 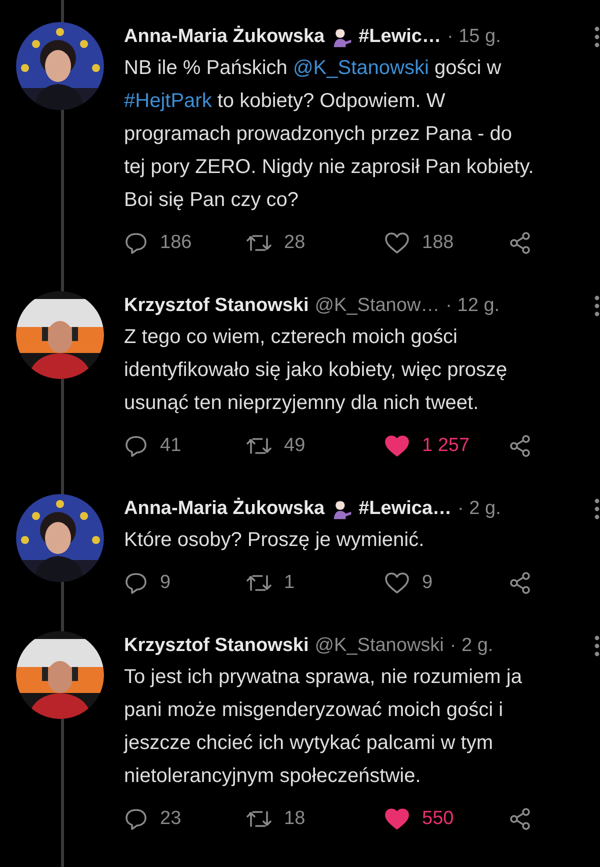 What do you see at coordinates (176, 243) in the screenshot?
I see `reply-count: 186` at bounding box center [176, 243].